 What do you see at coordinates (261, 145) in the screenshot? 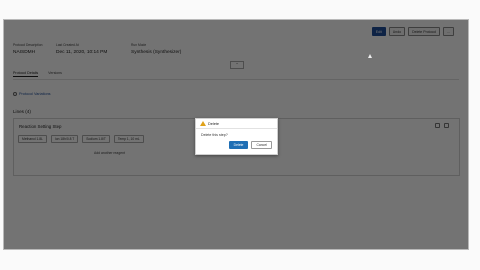
I see `cancel-button: Cancel` at bounding box center [261, 145].